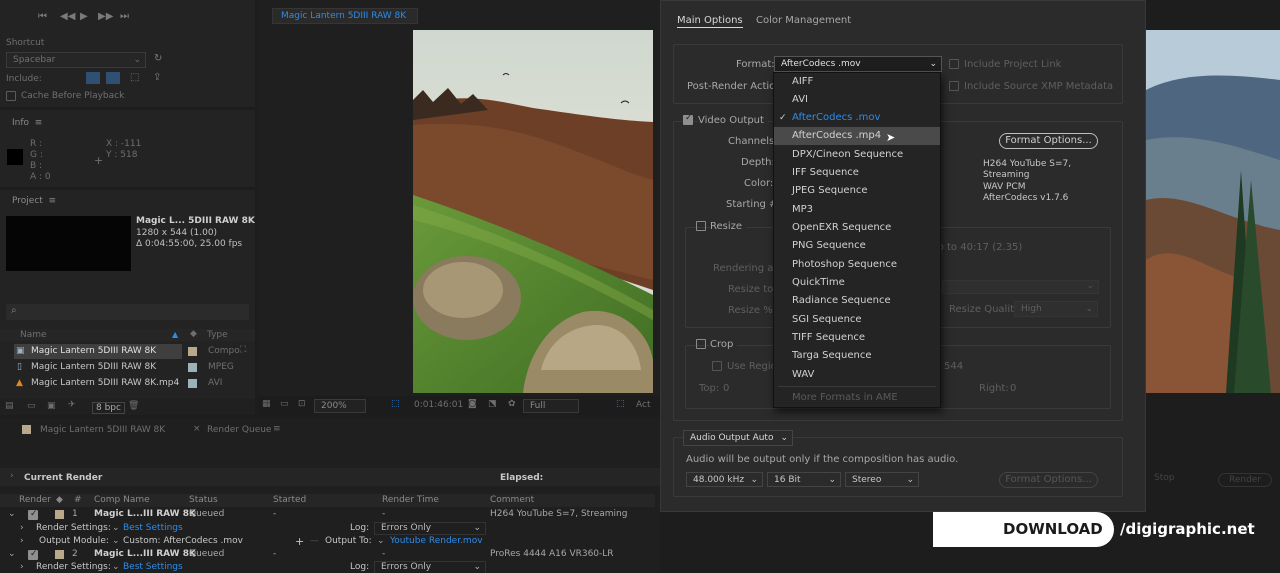 The height and width of the screenshot is (573, 1280). Describe the element at coordinates (724, 479) in the screenshot. I see `sample-rate-select: 48.000 kHz ⌄` at that location.